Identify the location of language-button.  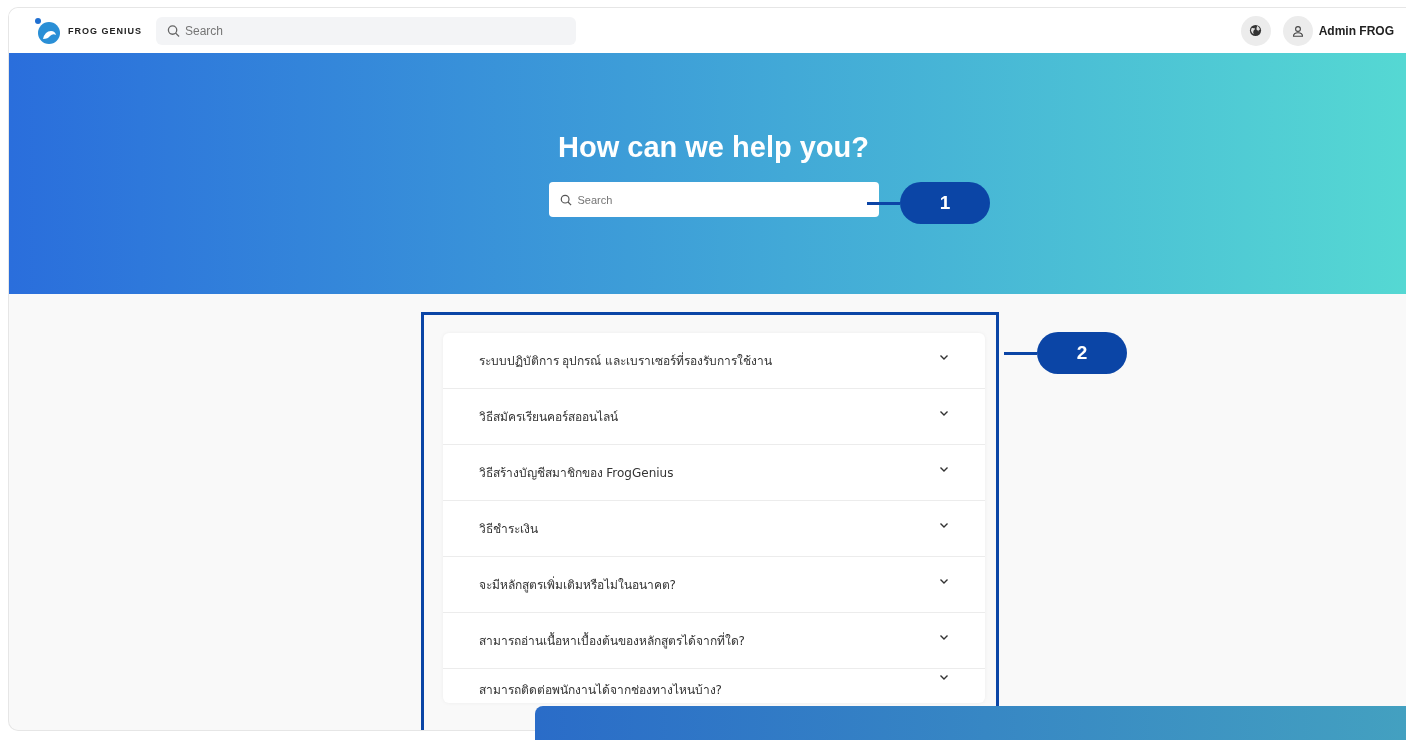
(1255, 30).